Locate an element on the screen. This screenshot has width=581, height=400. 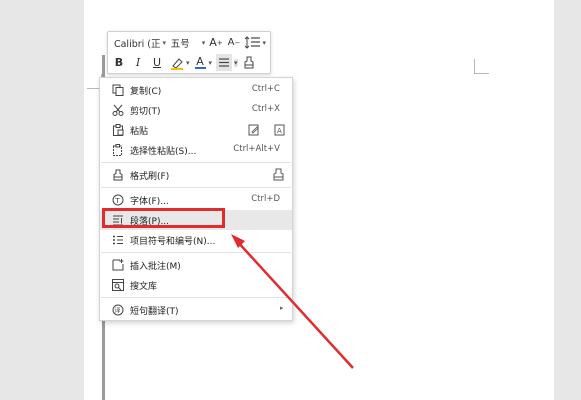
arrow-shaft is located at coordinates (294, 304).